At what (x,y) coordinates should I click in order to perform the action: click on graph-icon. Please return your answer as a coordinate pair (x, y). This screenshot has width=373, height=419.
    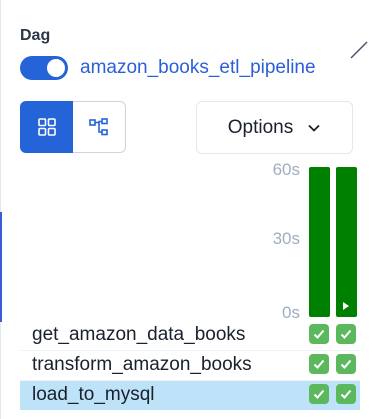
    Looking at the image, I should click on (98, 127).